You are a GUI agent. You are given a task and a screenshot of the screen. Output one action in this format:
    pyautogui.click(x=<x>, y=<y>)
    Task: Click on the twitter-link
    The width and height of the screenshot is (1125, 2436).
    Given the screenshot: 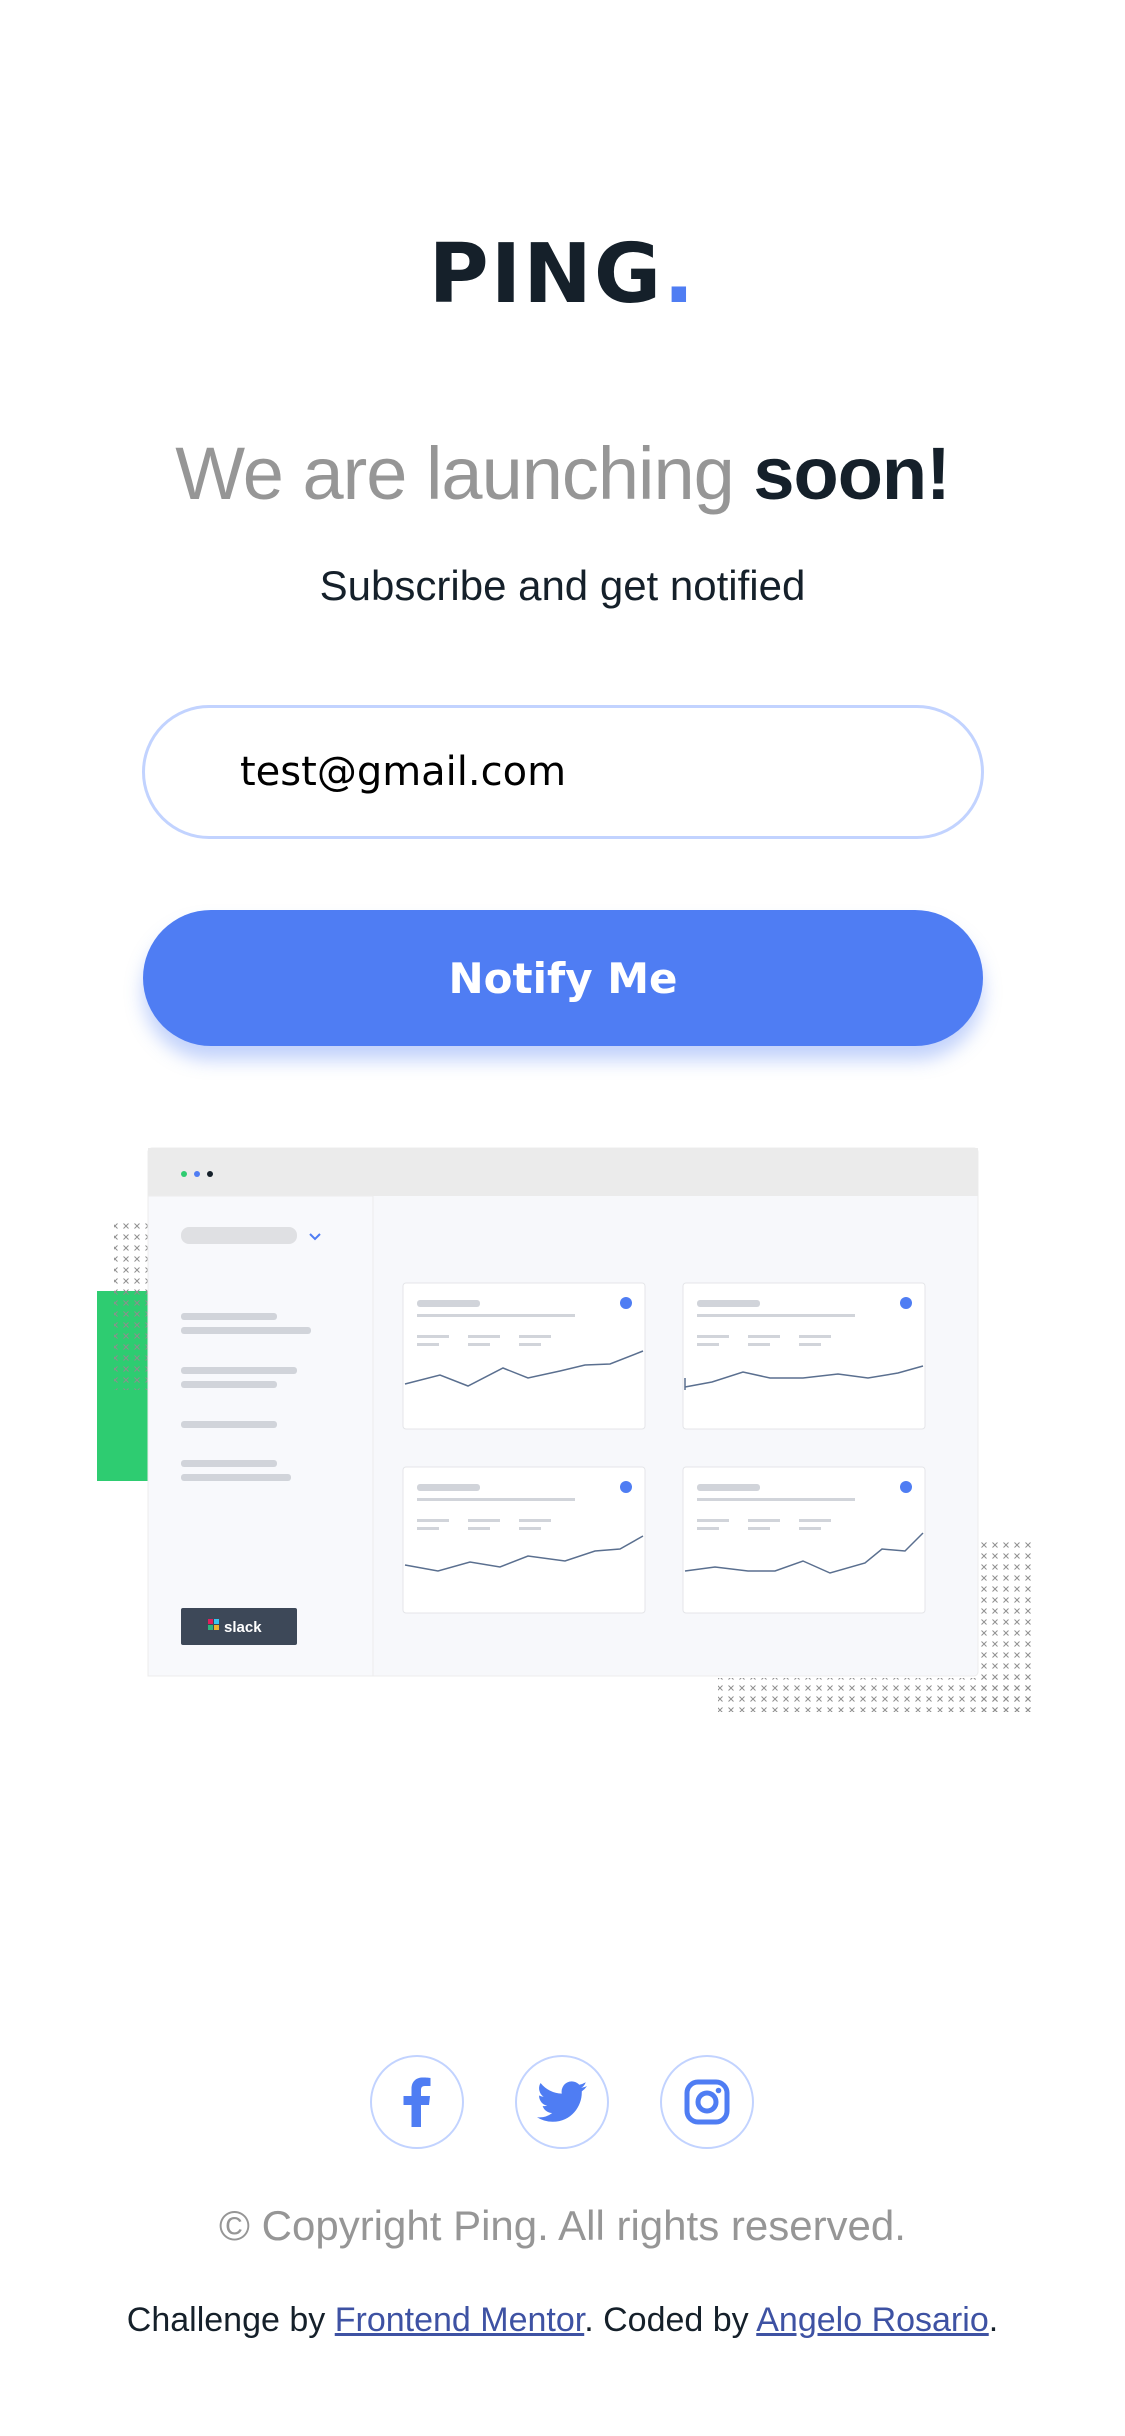 What is the action you would take?
    pyautogui.click(x=562, y=2102)
    